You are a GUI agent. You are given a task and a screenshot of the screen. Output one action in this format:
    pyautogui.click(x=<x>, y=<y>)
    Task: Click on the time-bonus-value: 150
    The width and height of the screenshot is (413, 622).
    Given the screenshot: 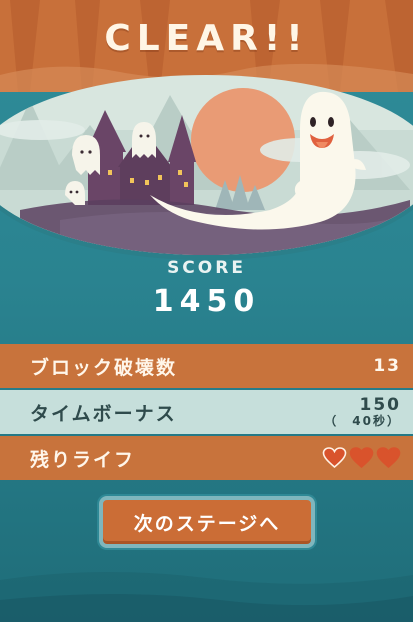 What is the action you would take?
    pyautogui.click(x=380, y=405)
    